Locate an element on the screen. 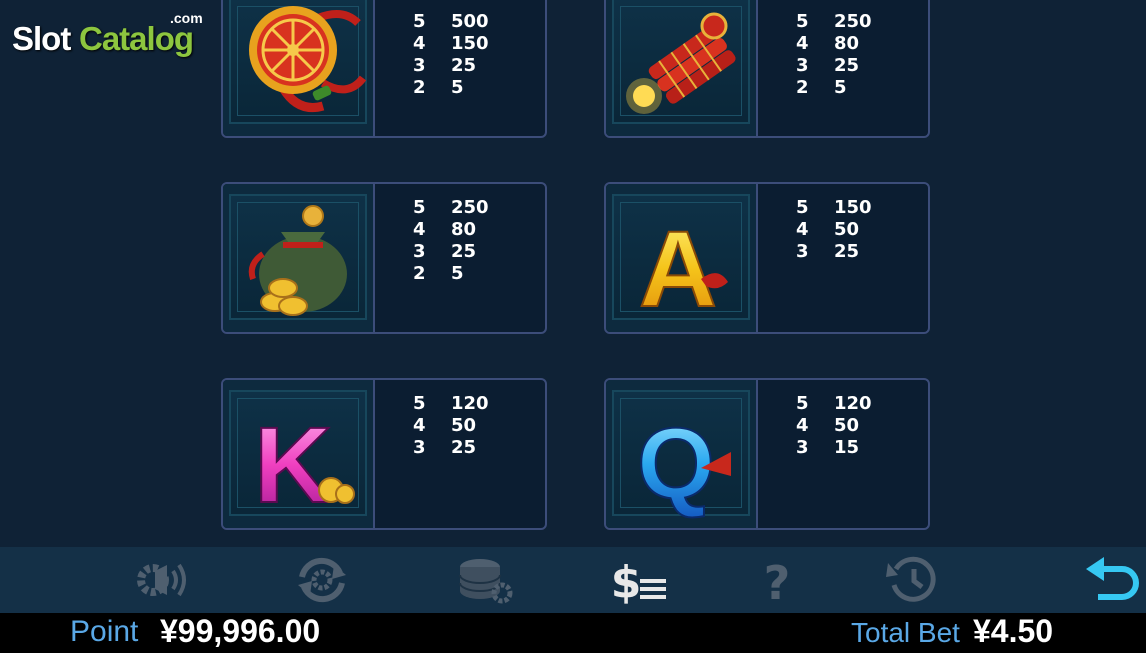 Image resolution: width=1146 pixels, height=653 pixels. logo-text-com: .com is located at coordinates (186, 18).